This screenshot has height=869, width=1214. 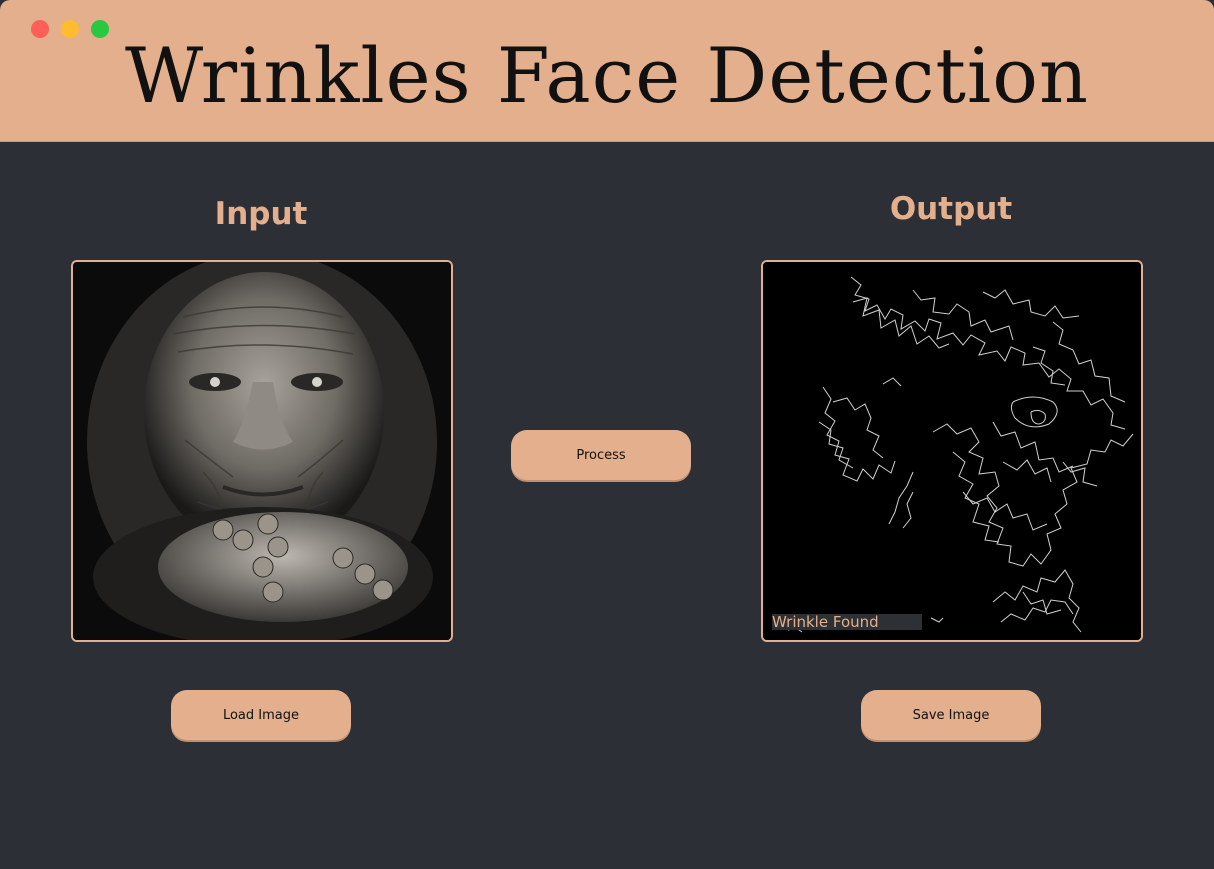 I want to click on save-image-button: Save Image, so click(x=951, y=715).